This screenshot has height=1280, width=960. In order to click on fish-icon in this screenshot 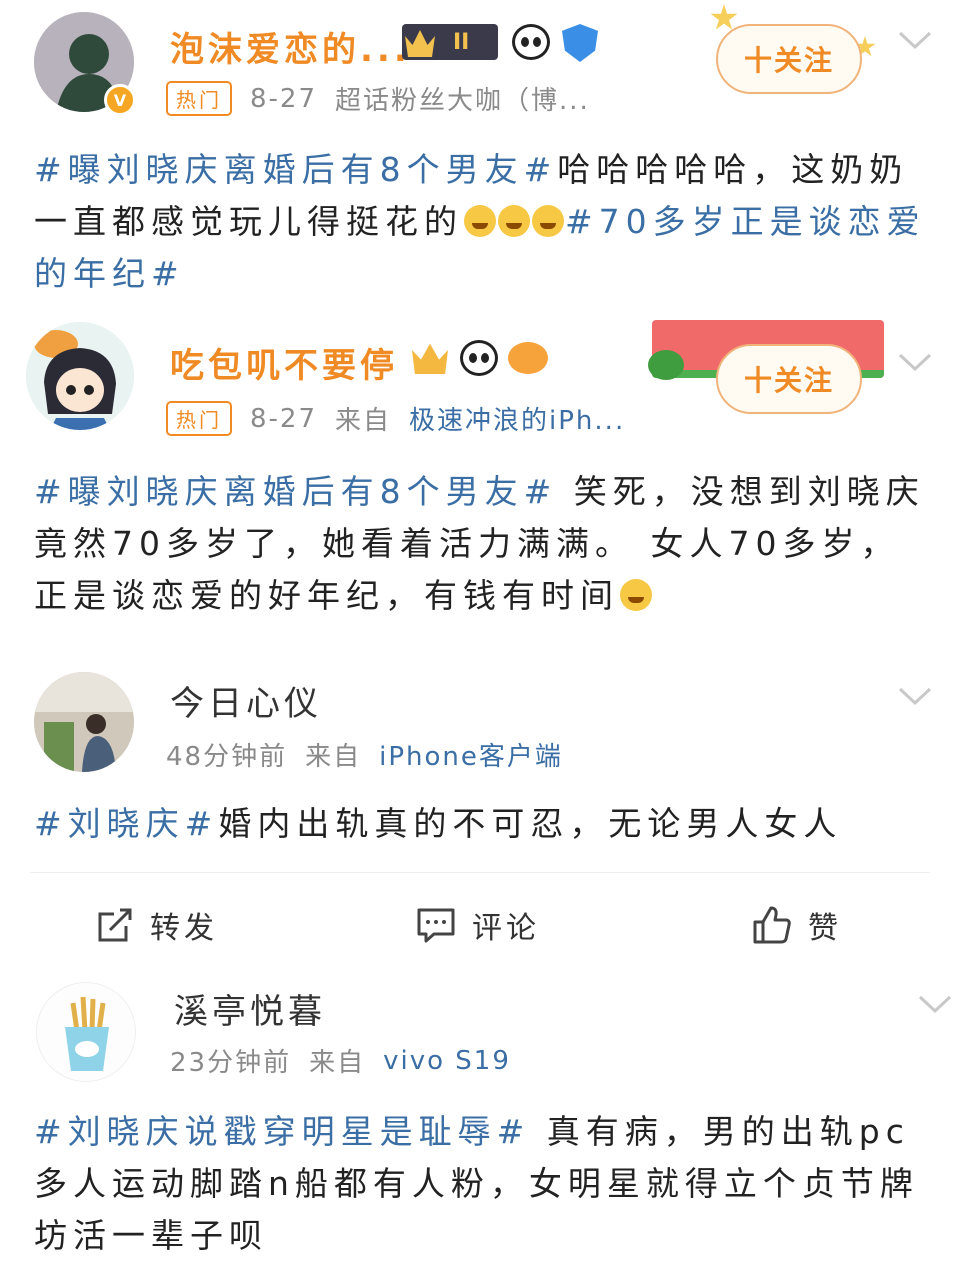, I will do `click(528, 358)`.